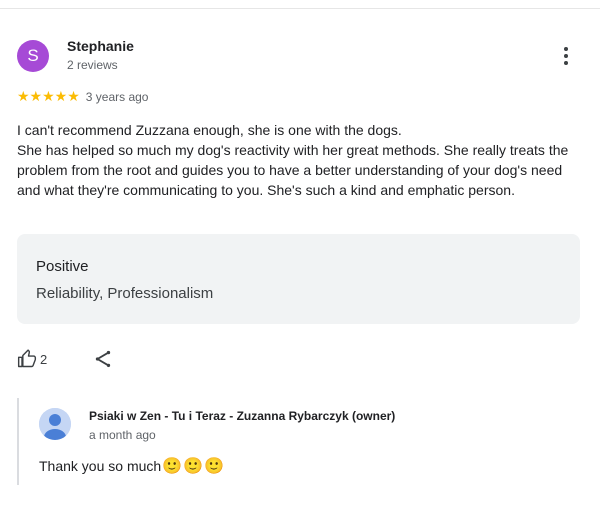 The height and width of the screenshot is (512, 600). Describe the element at coordinates (117, 96) in the screenshot. I see `review-date: 3 years ago` at that location.